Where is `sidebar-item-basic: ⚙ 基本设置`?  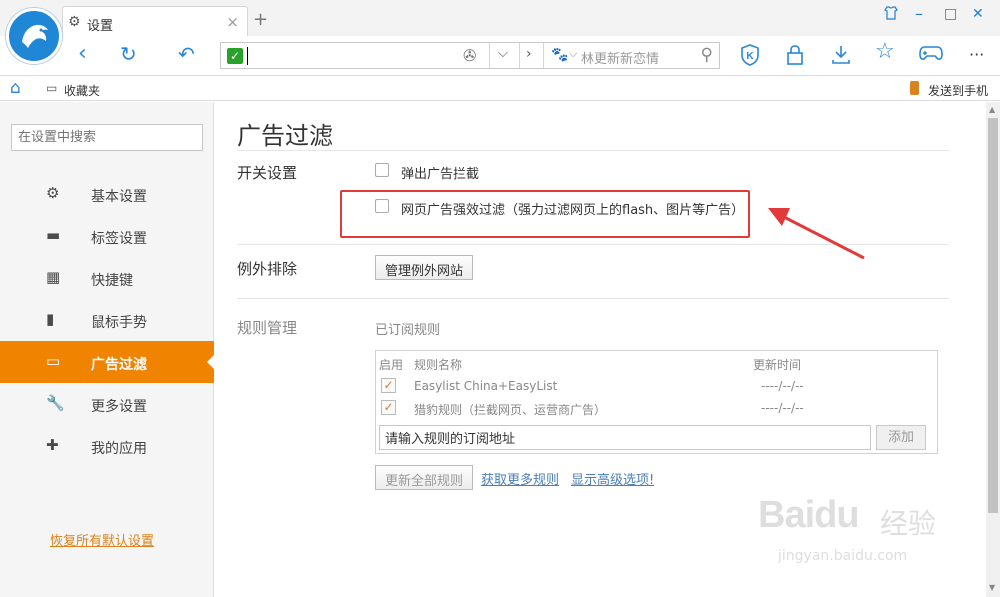 sidebar-item-basic: ⚙ 基本设置 is located at coordinates (107, 194).